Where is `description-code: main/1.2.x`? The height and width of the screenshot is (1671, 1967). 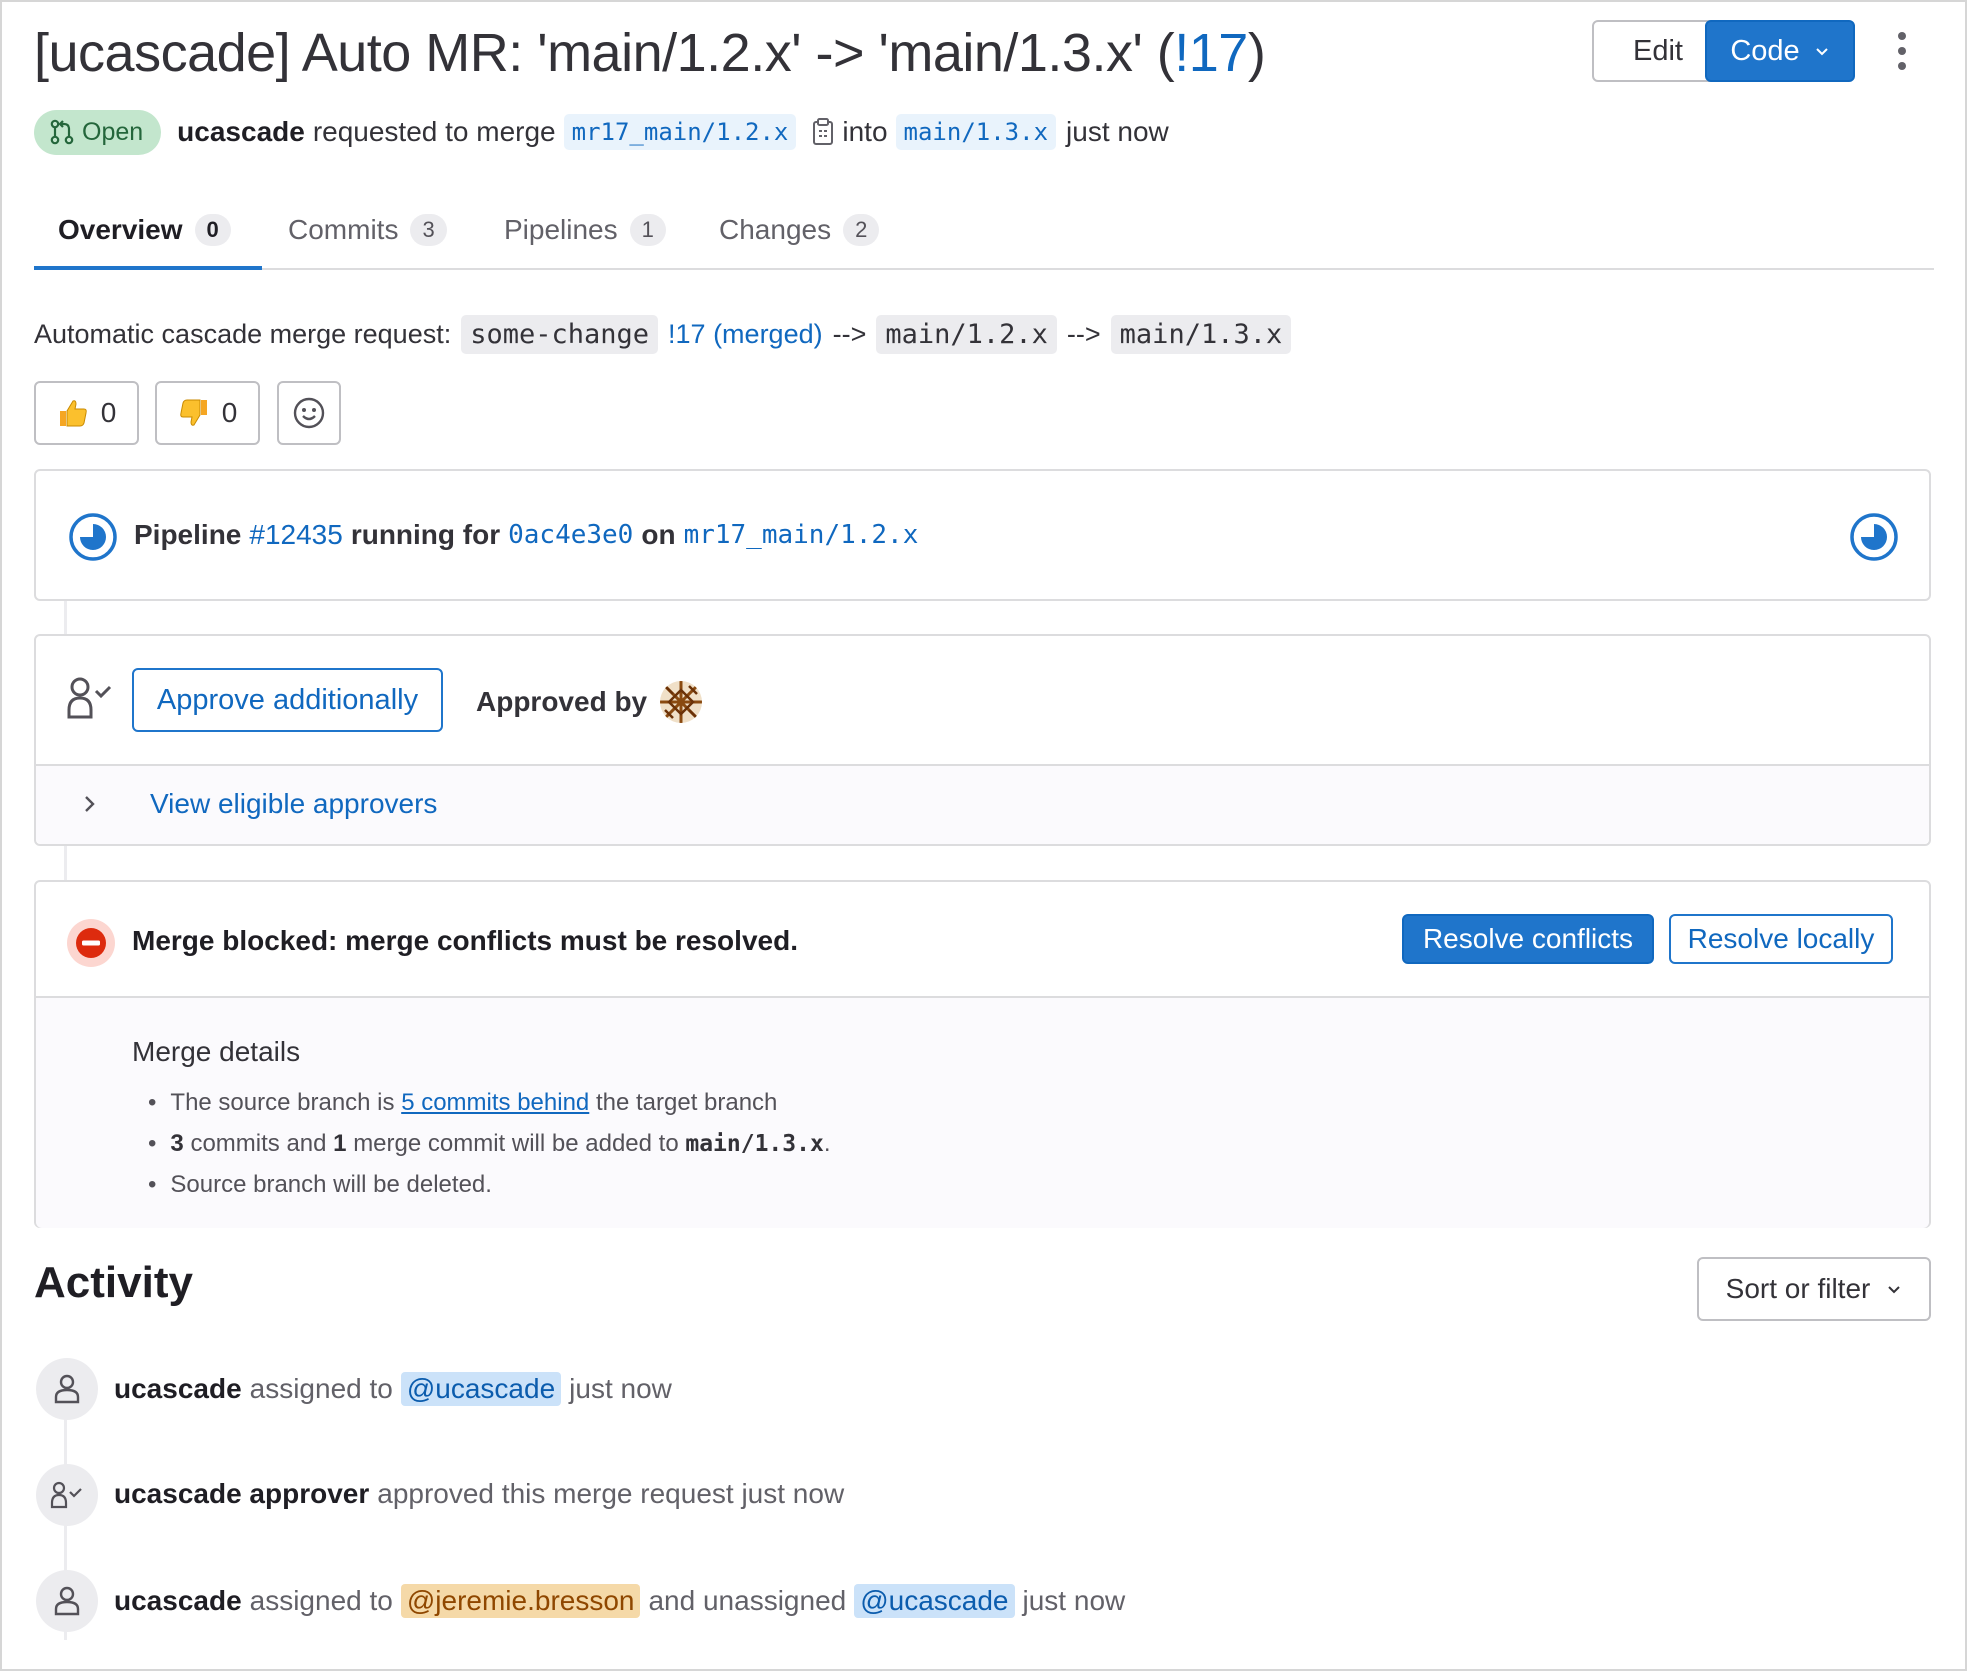 description-code: main/1.2.x is located at coordinates (966, 334).